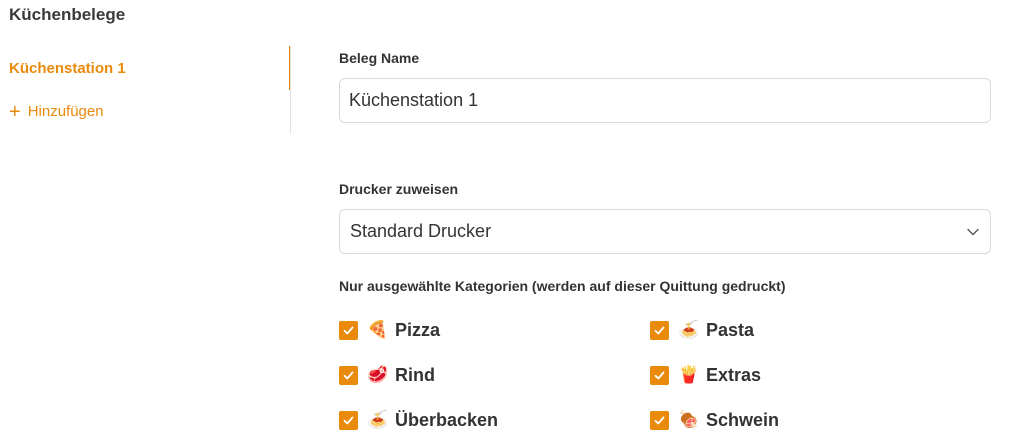 The width and height of the screenshot is (1015, 433). Describe the element at coordinates (415, 374) in the screenshot. I see `category-label: Rind` at that location.